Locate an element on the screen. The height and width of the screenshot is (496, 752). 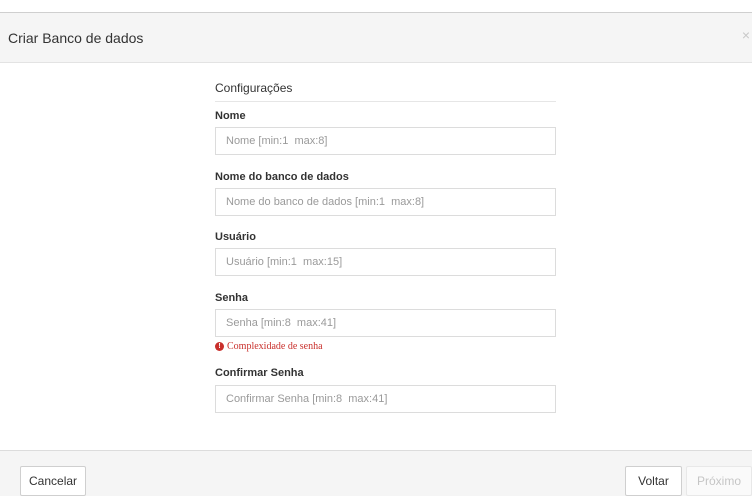
next-button: Próximo is located at coordinates (719, 481).